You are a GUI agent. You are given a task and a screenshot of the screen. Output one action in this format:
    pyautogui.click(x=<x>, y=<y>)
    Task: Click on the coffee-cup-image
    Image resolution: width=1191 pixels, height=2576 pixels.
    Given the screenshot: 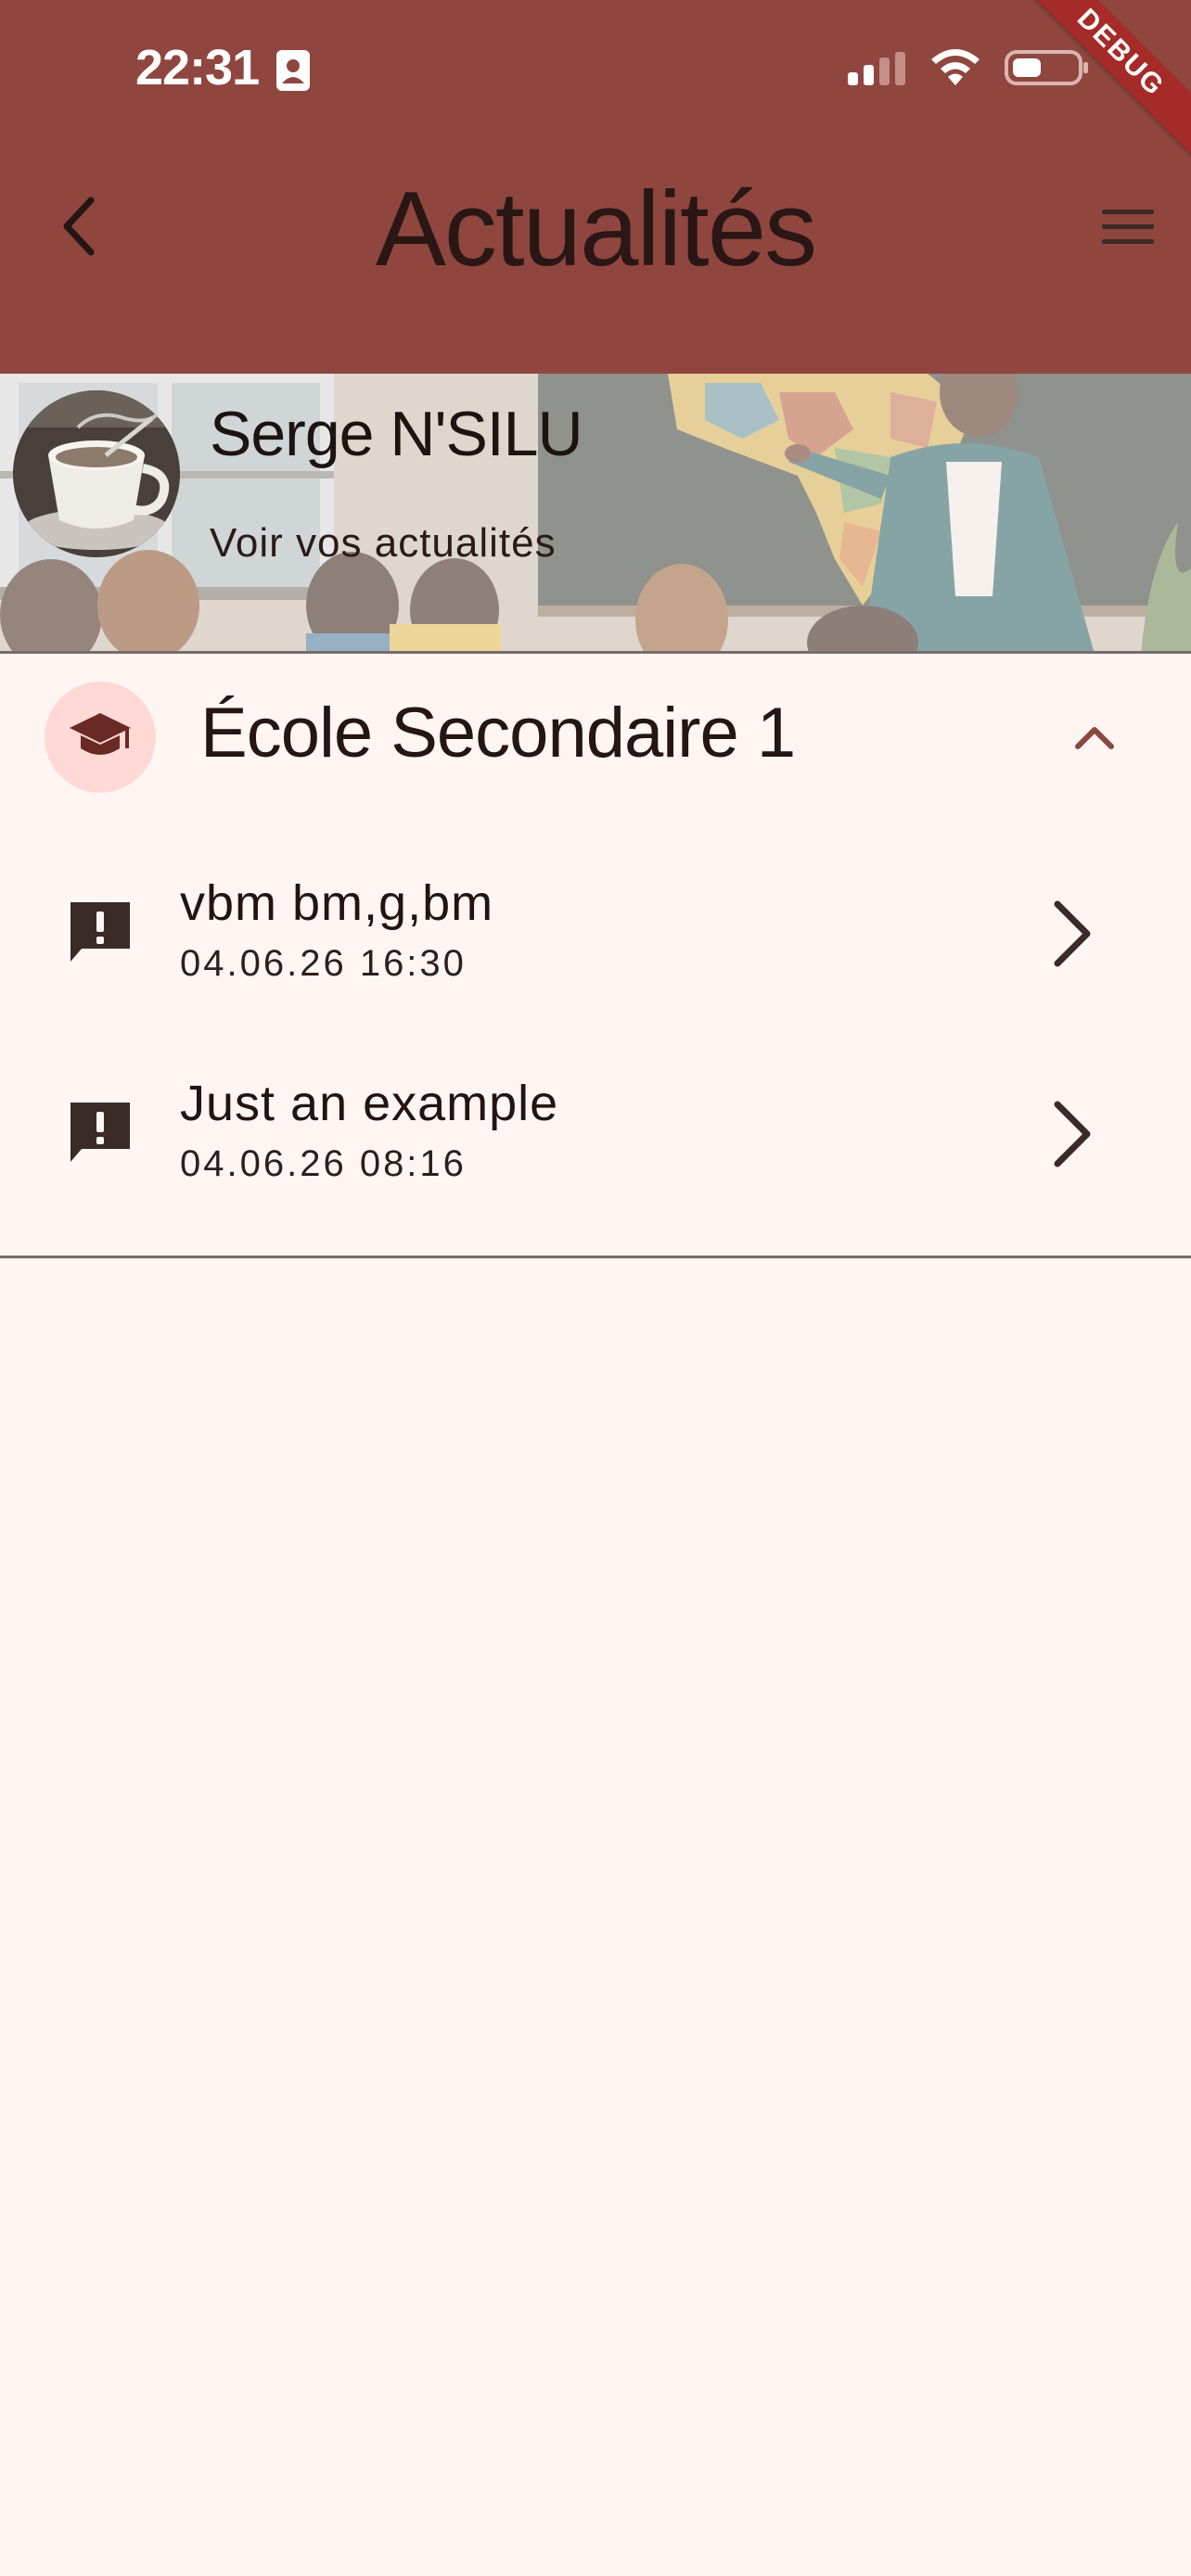 What is the action you would take?
    pyautogui.click(x=96, y=473)
    